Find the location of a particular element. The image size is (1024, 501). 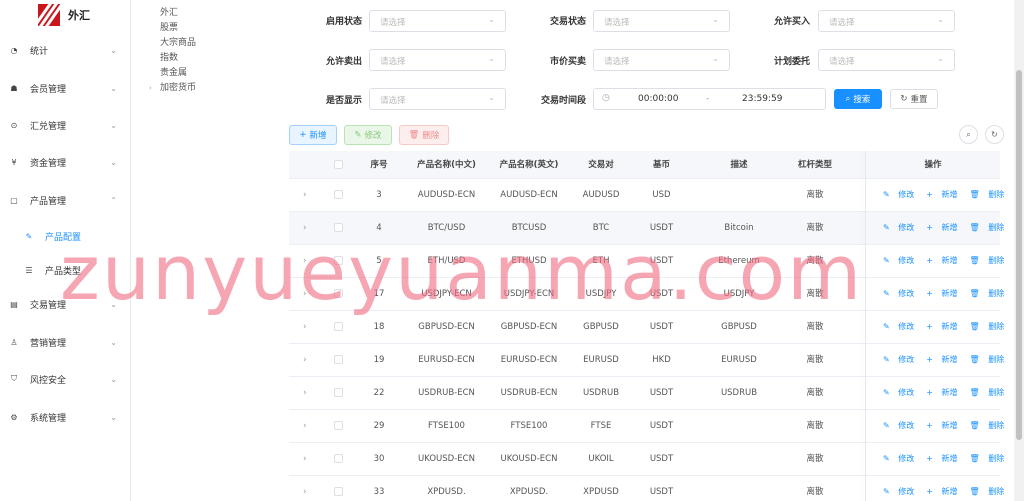

is-visible-select: 请选择 ⌄ is located at coordinates (437, 99).